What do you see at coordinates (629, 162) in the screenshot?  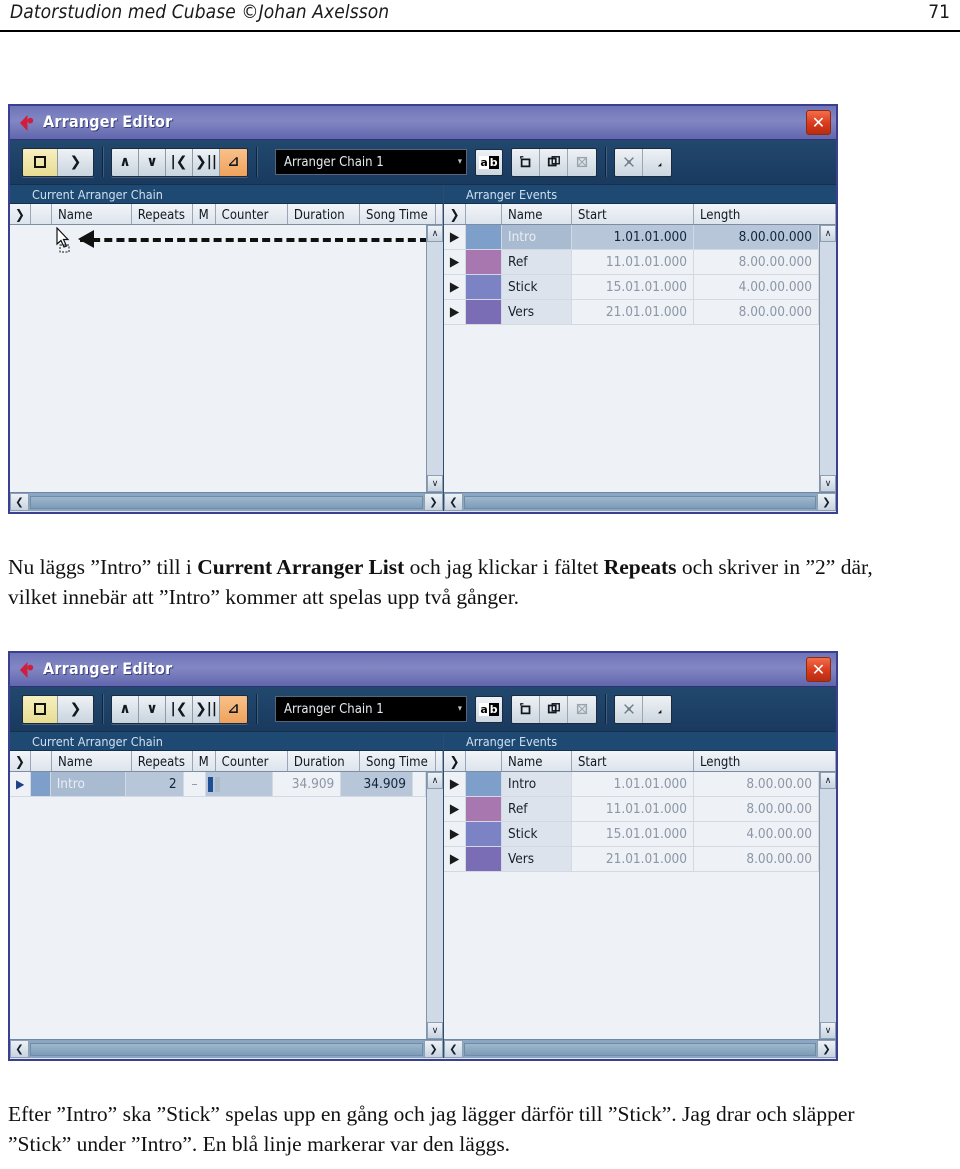 I see `flatten-chain-icon` at bounding box center [629, 162].